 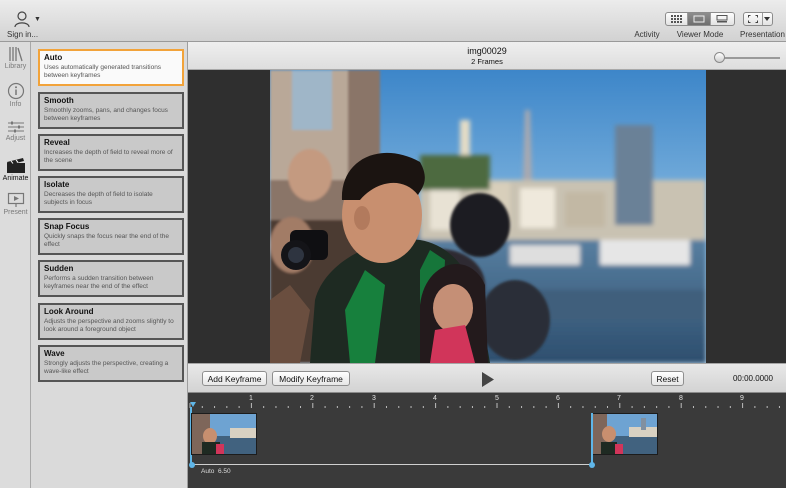 I want to click on zoom-slider-knob, so click(x=719, y=57).